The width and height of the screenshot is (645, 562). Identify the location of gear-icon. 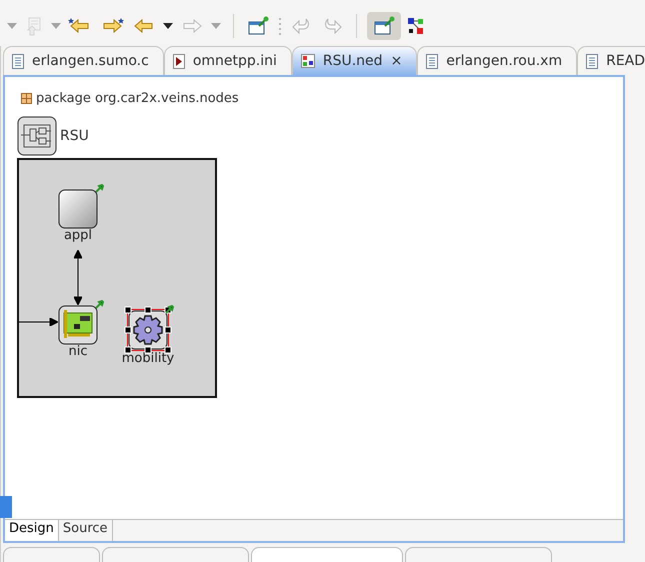
(148, 330).